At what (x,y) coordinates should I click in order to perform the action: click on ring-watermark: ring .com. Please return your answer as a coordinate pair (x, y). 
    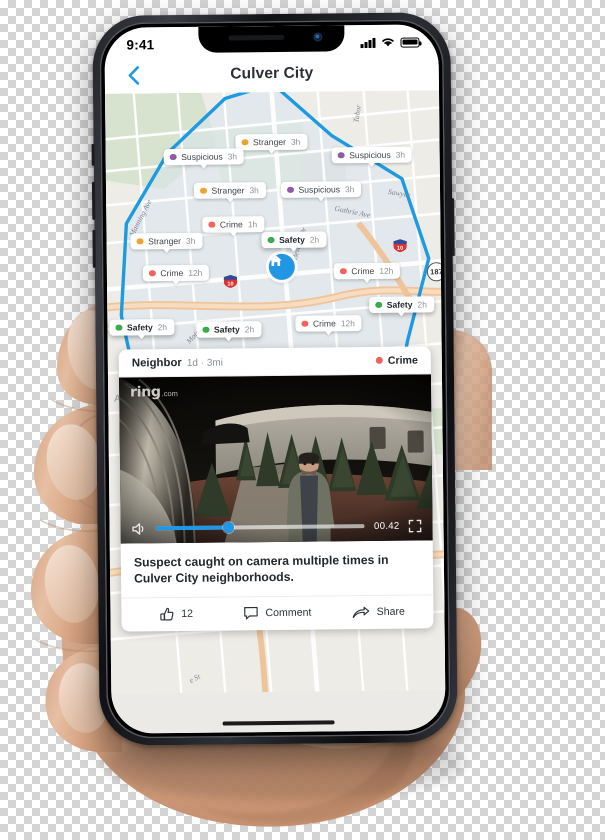
    Looking at the image, I should click on (154, 392).